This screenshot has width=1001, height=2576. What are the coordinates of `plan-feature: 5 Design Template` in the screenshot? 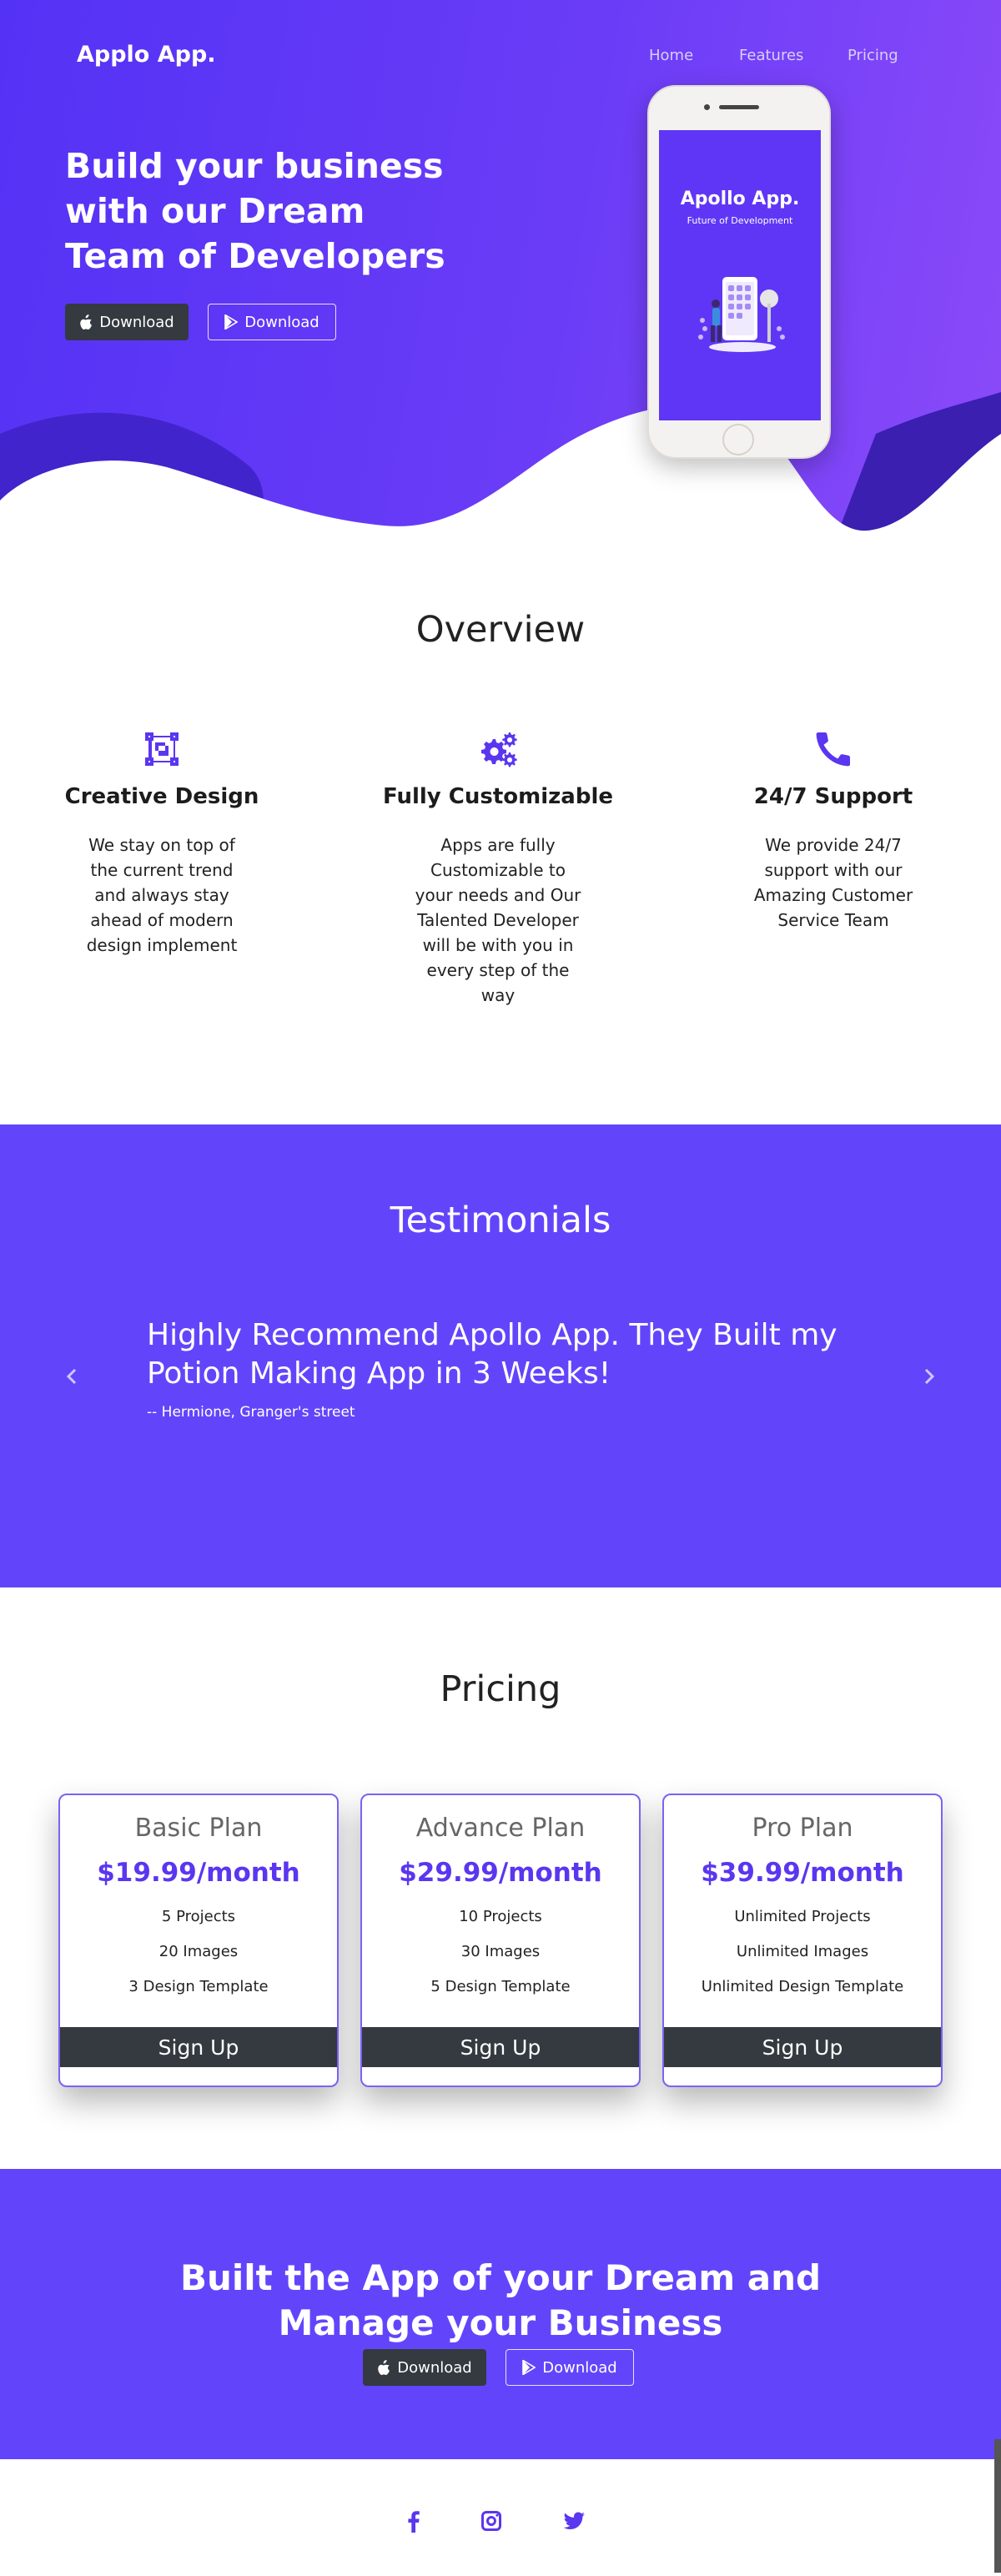 It's located at (500, 1986).